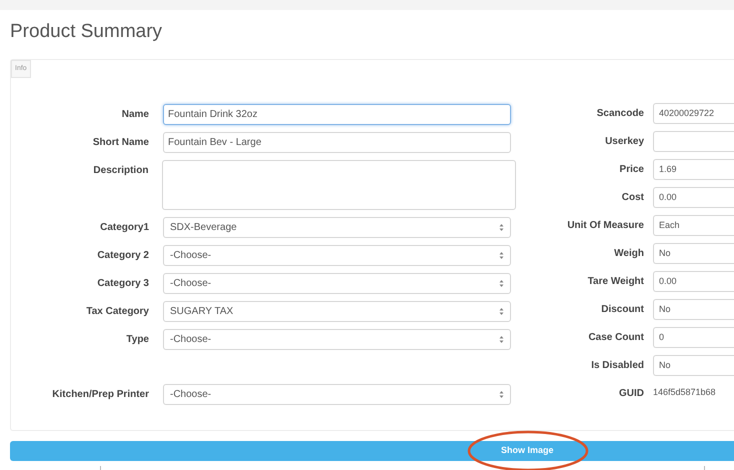  Describe the element at coordinates (693, 113) in the screenshot. I see `text-field: 40200029722` at that location.